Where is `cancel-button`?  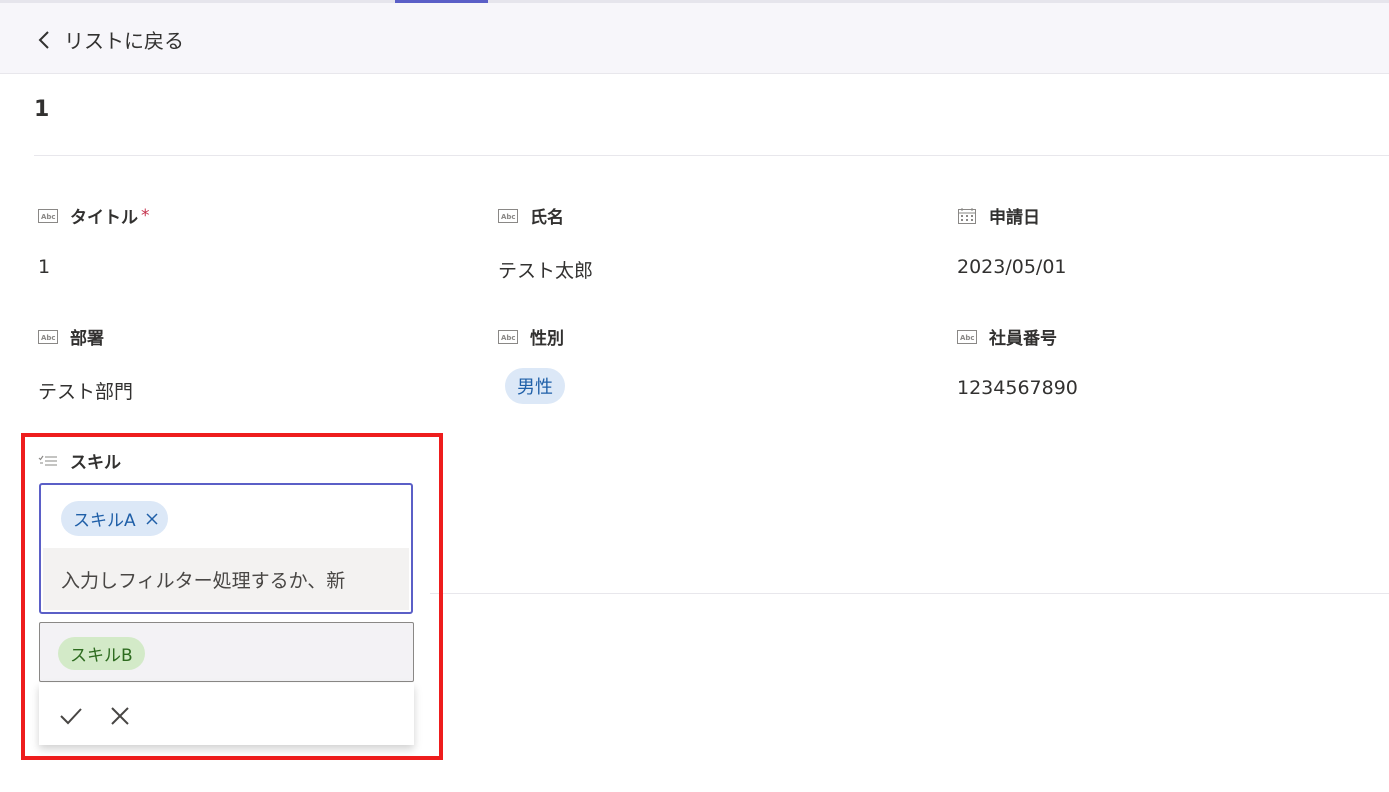
cancel-button is located at coordinates (120, 716).